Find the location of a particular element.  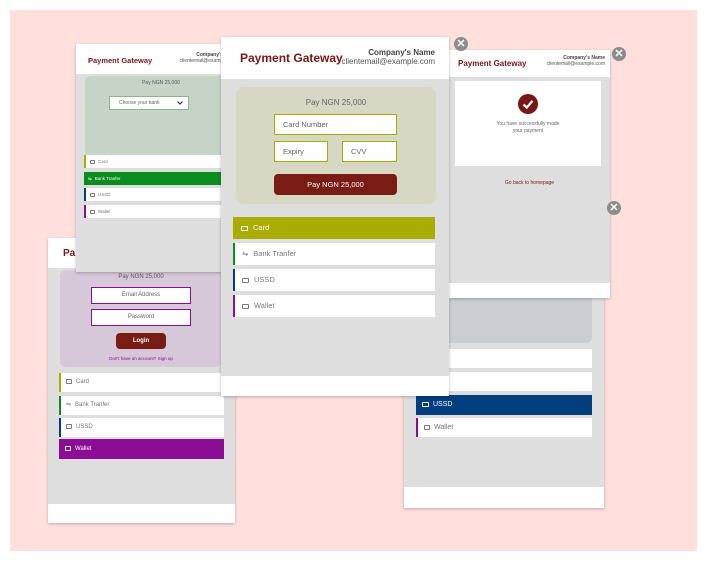

bank-box: Pay NGN 25,000 Choose your bank is located at coordinates (161, 120).